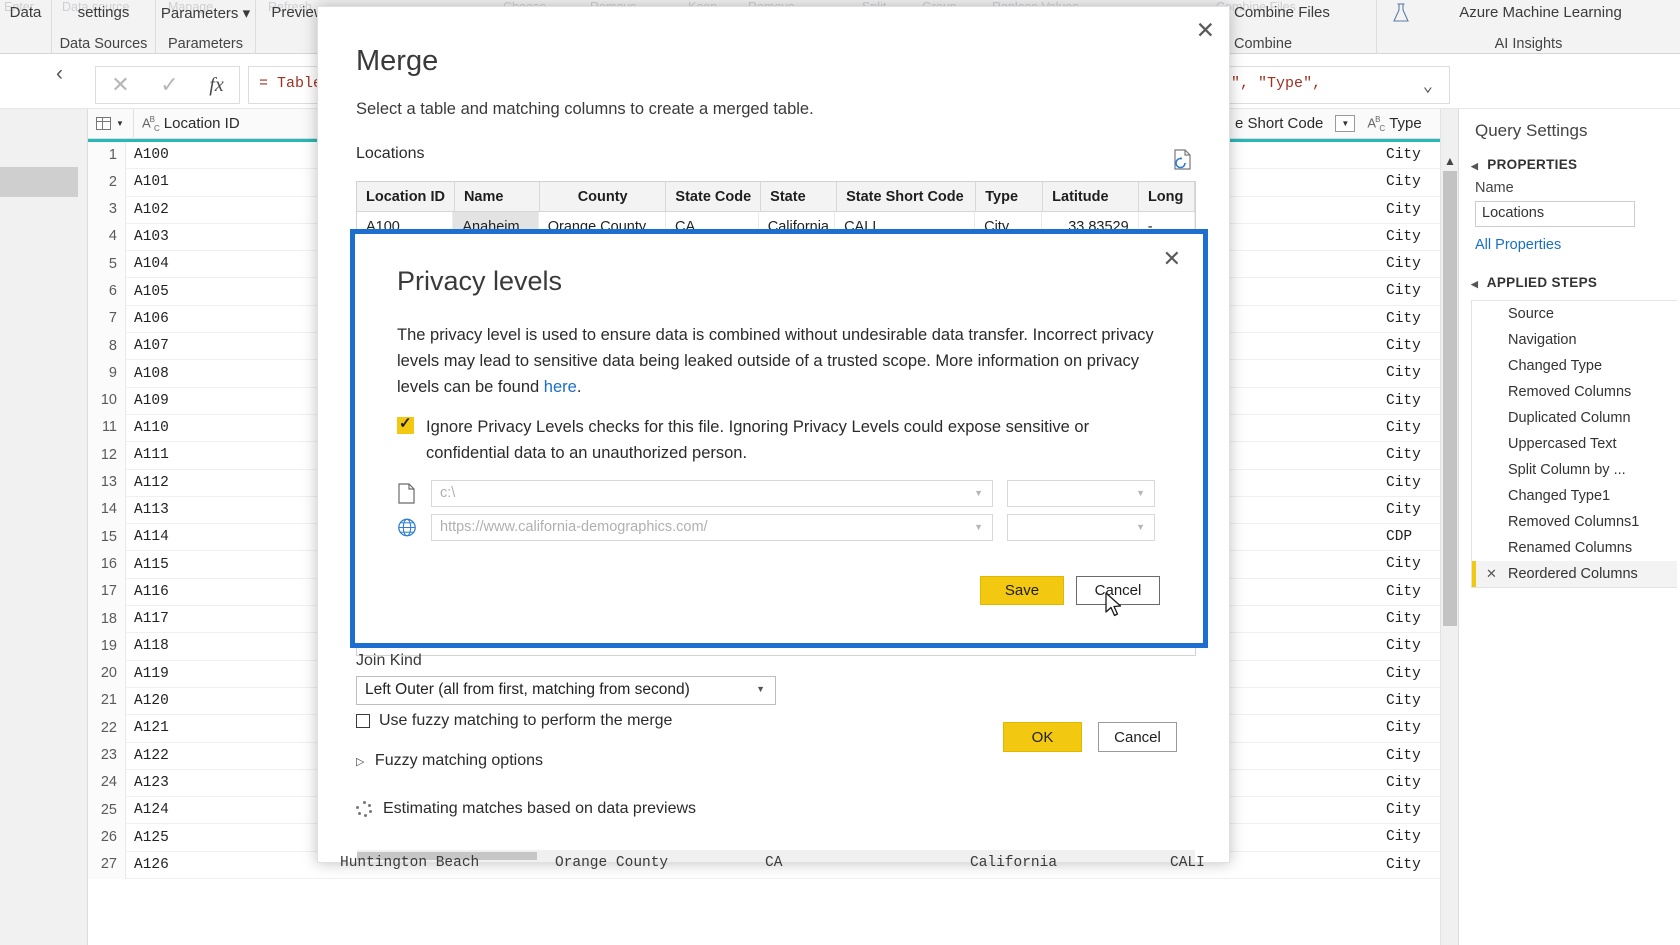 Image resolution: width=1680 pixels, height=945 pixels. Describe the element at coordinates (59, 74) in the screenshot. I see `collapse-queries-pane-chevron: ‹` at that location.